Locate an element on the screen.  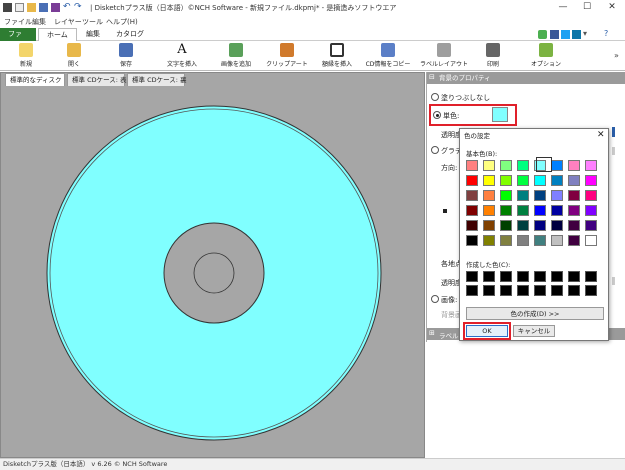
redo-icon: ↷ is located at coordinates (78, 7).